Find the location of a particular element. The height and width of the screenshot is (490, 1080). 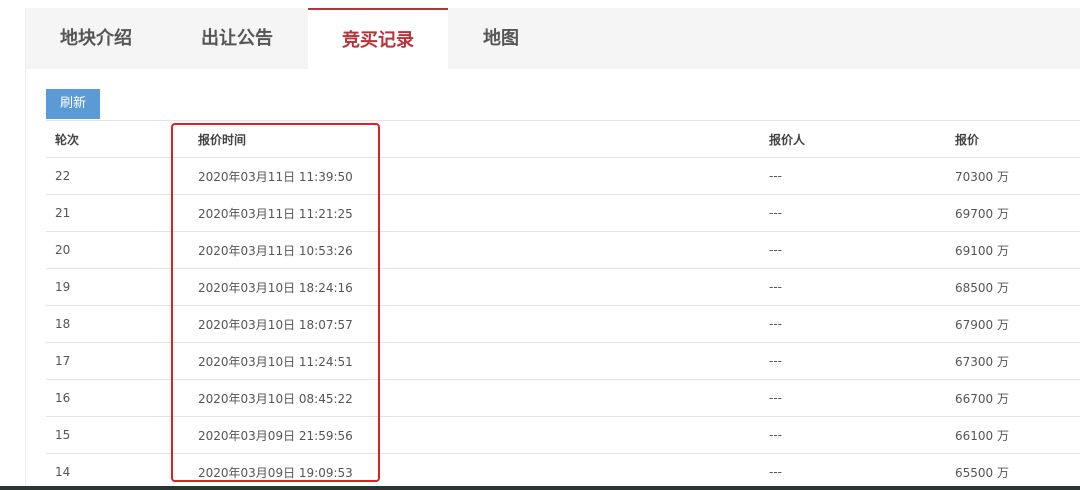

refresh-button: 刷新 is located at coordinates (73, 104).